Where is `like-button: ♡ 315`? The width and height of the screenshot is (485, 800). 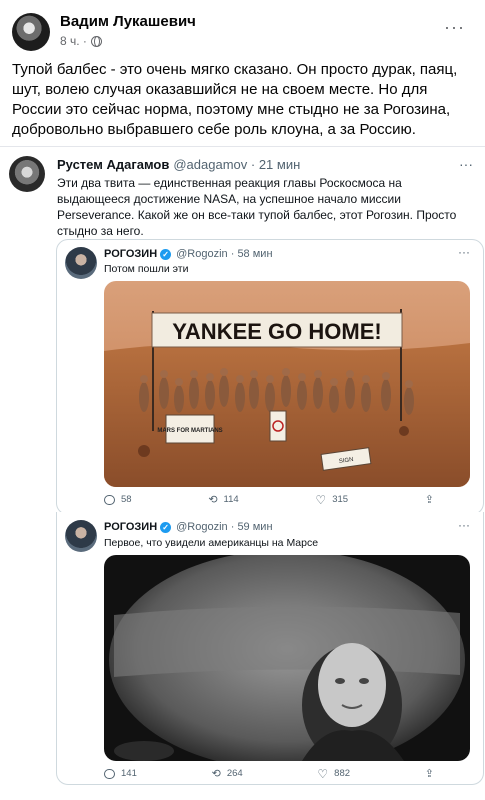 like-button: ♡ 315 is located at coordinates (332, 499).